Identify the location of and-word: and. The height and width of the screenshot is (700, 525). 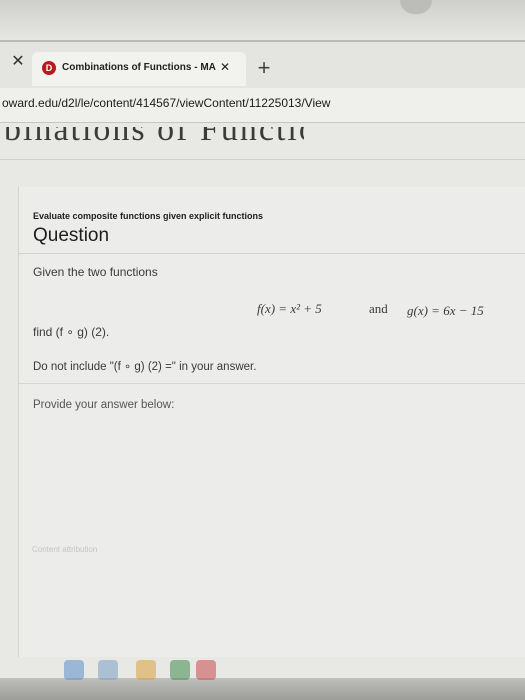
(378, 308).